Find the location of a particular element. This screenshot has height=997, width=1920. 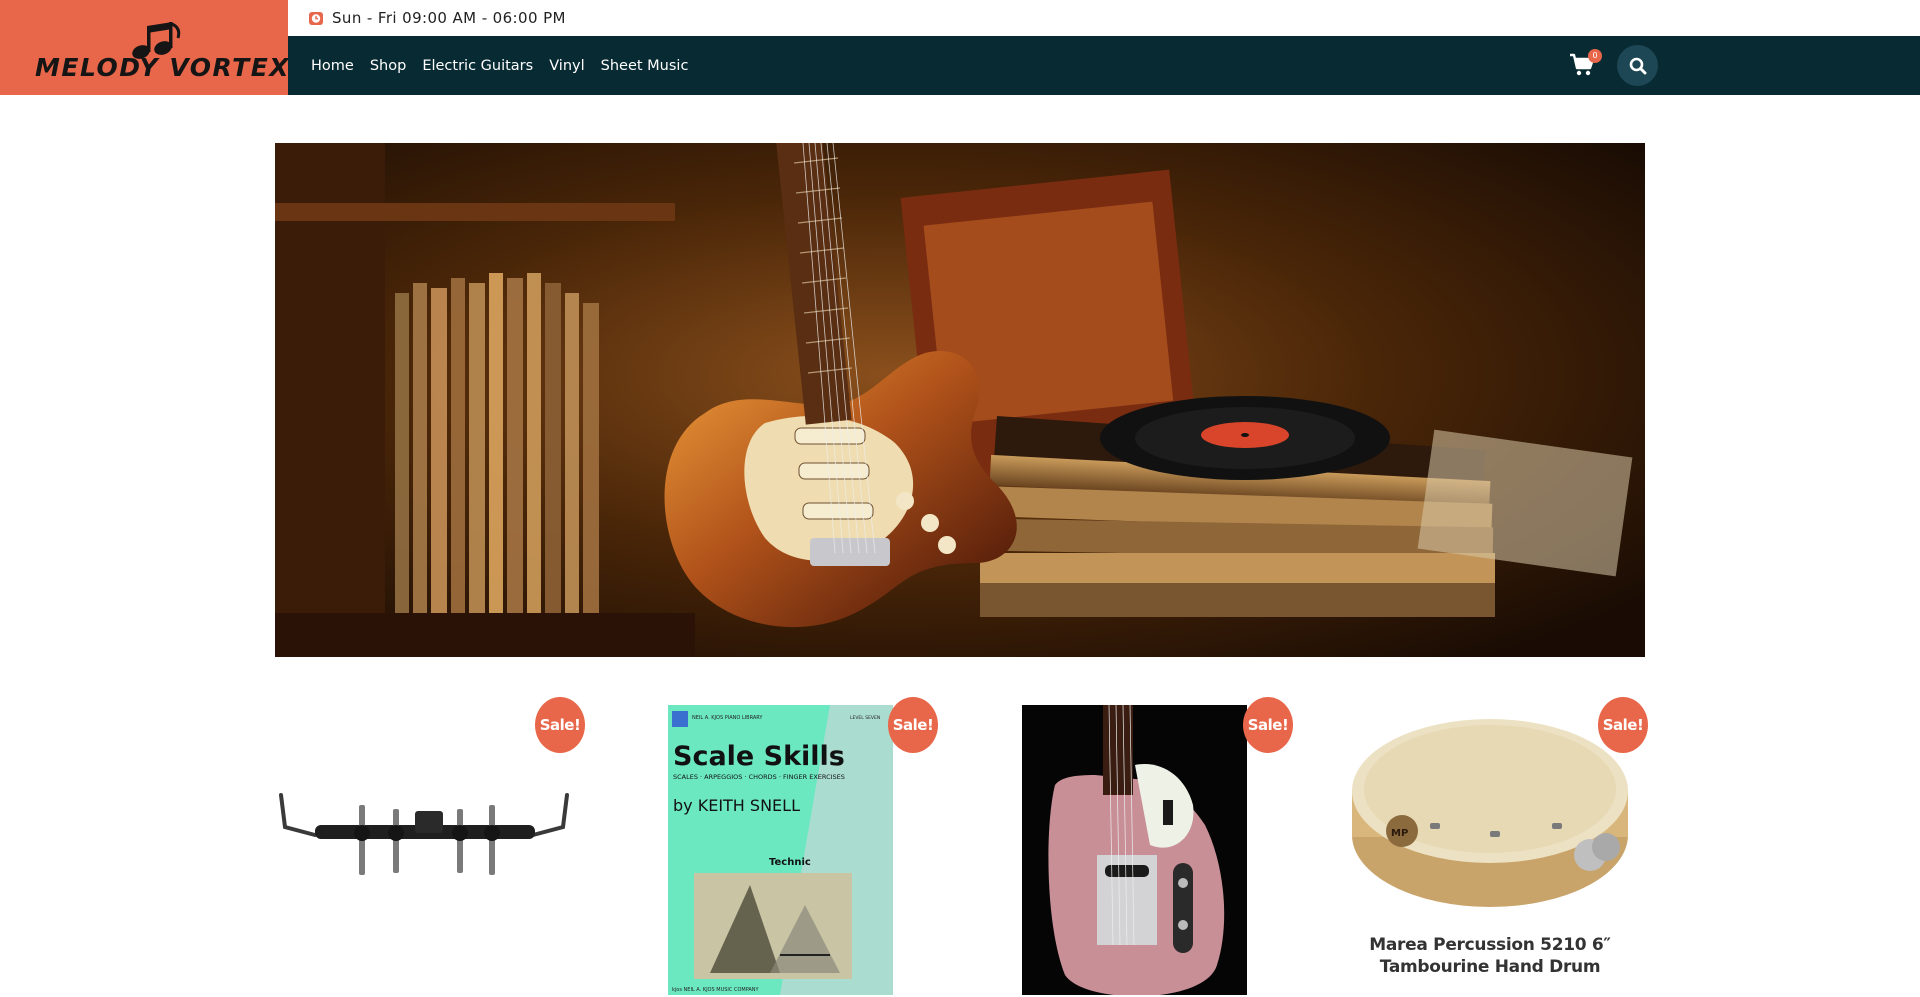

cart-count-badge: 0 is located at coordinates (1595, 56).